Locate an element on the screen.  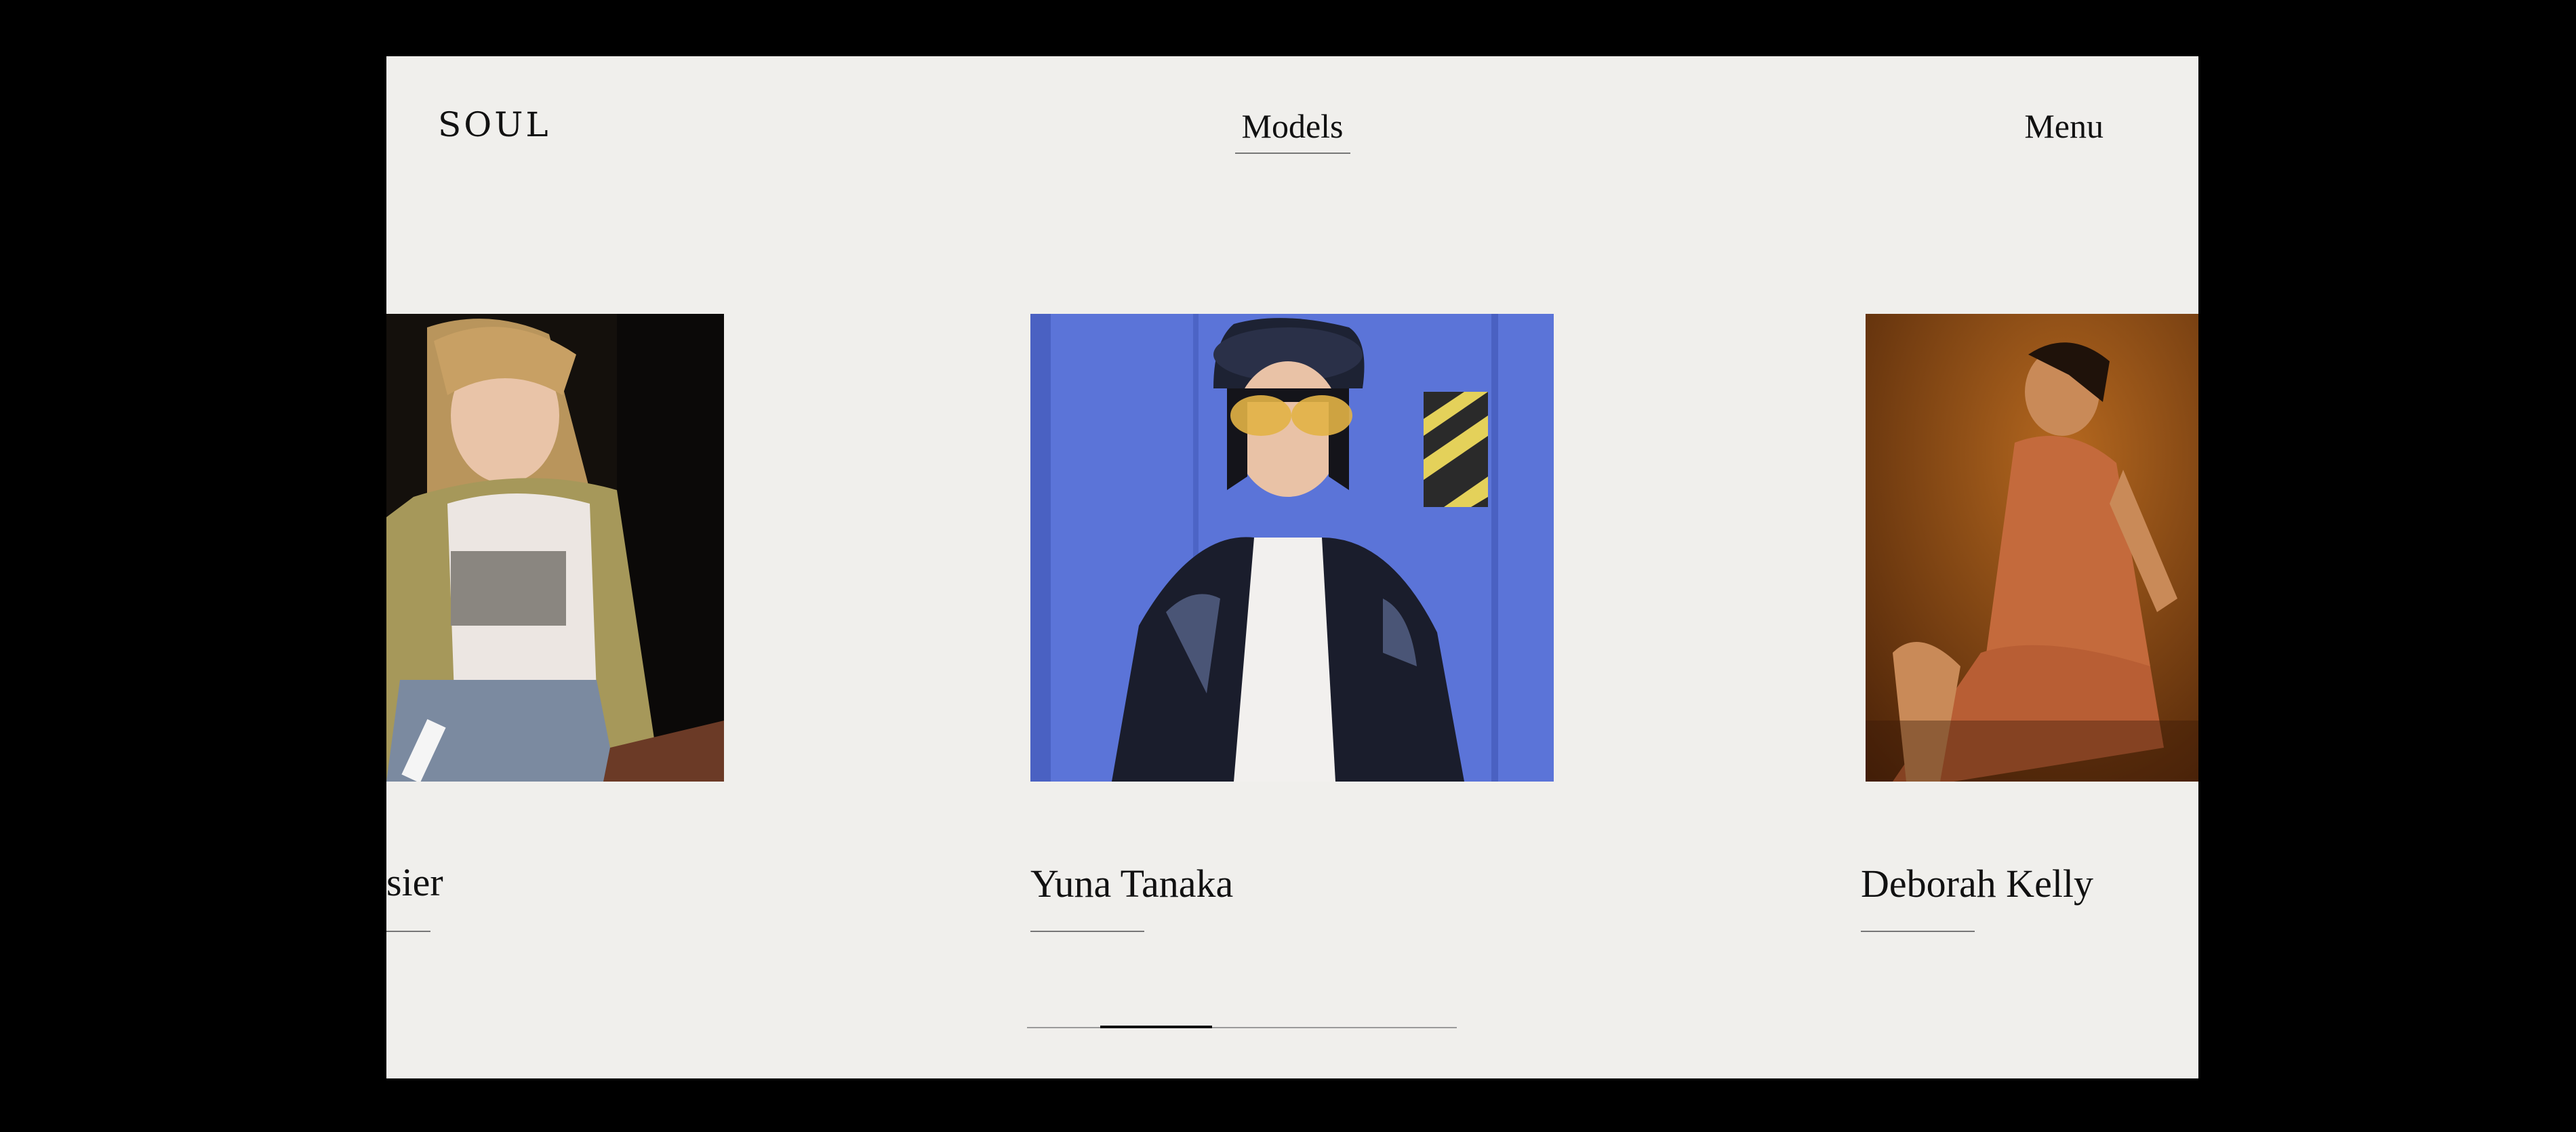
model-name: Yuna Tanaka is located at coordinates (1131, 884).